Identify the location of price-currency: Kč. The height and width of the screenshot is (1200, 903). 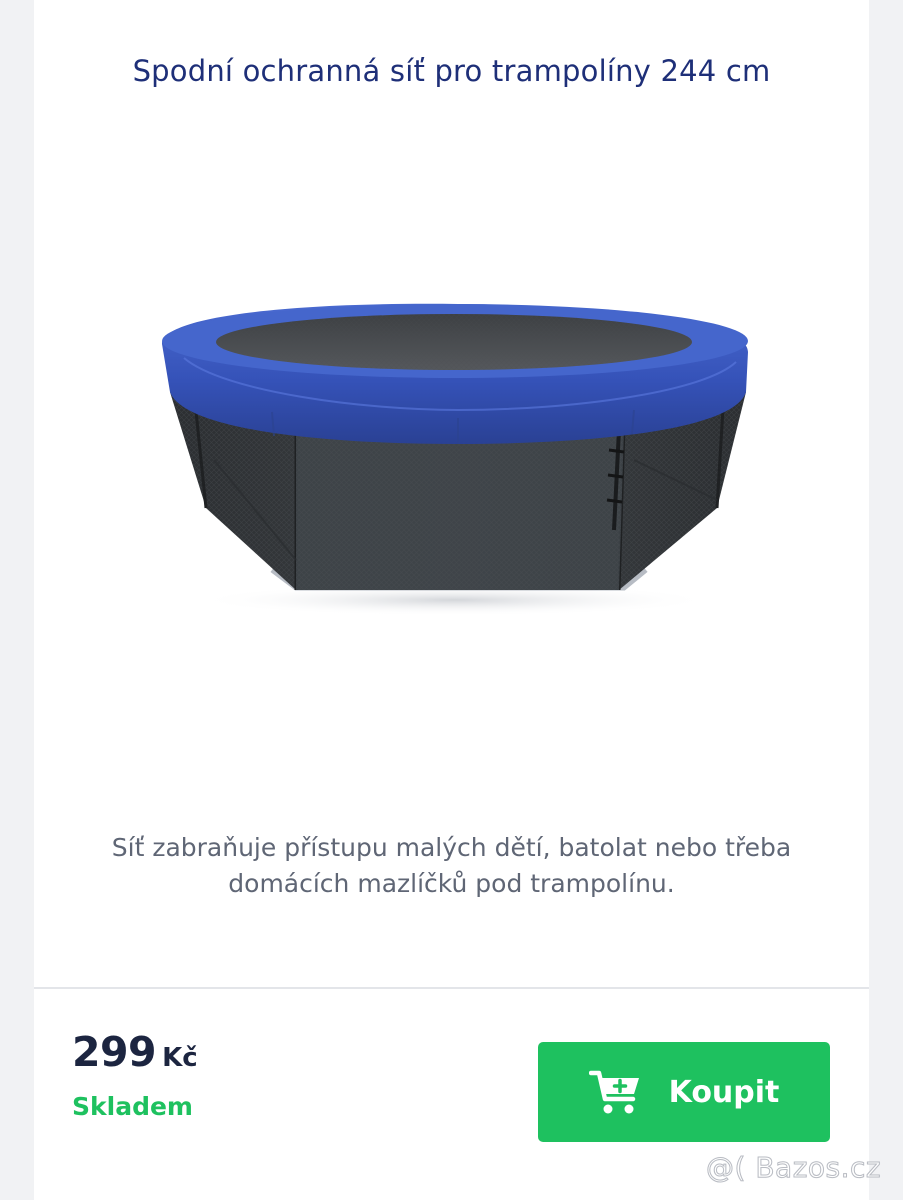
(180, 1058).